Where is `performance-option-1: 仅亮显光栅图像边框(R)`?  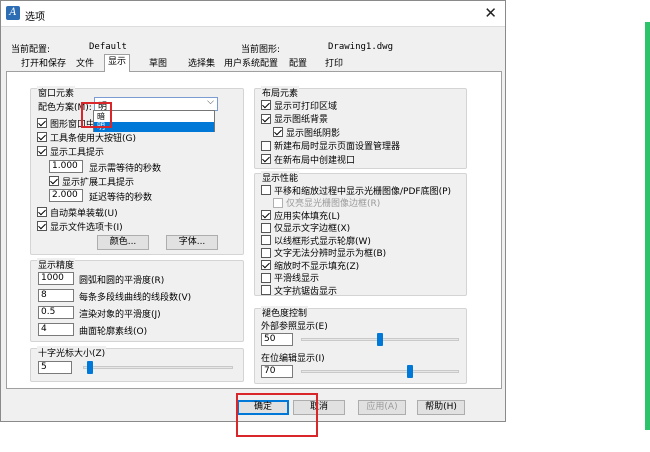 performance-option-1: 仅亮显光栅图像边框(R) is located at coordinates (326, 203).